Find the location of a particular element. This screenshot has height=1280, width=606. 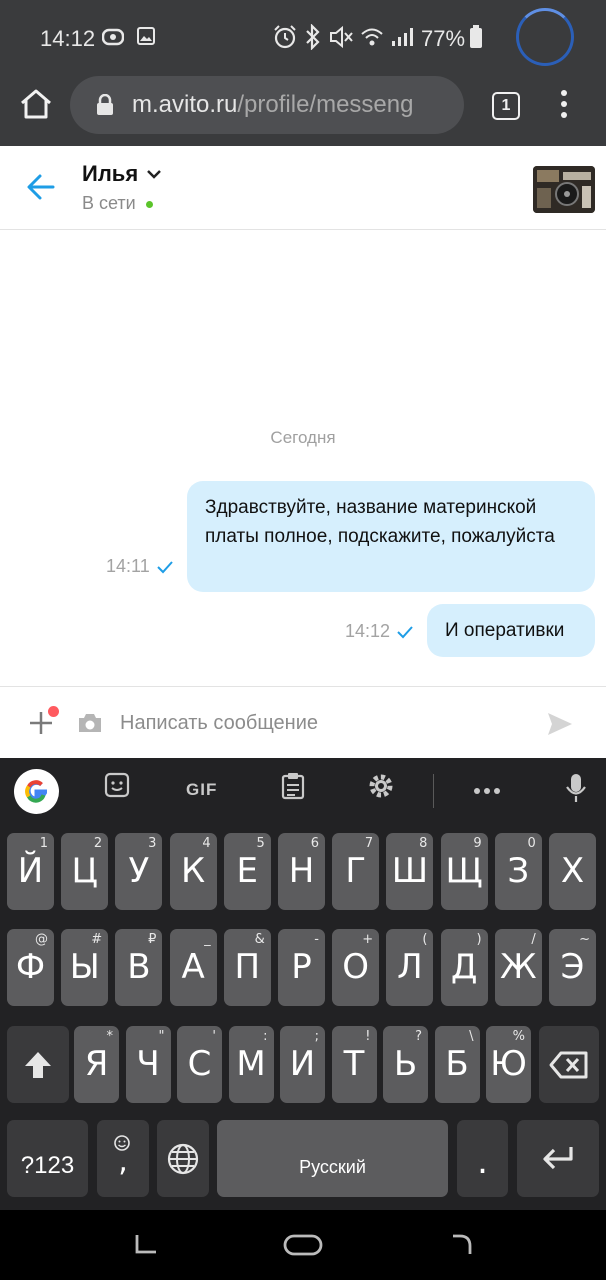

chevron-down-icon is located at coordinates (154, 174).